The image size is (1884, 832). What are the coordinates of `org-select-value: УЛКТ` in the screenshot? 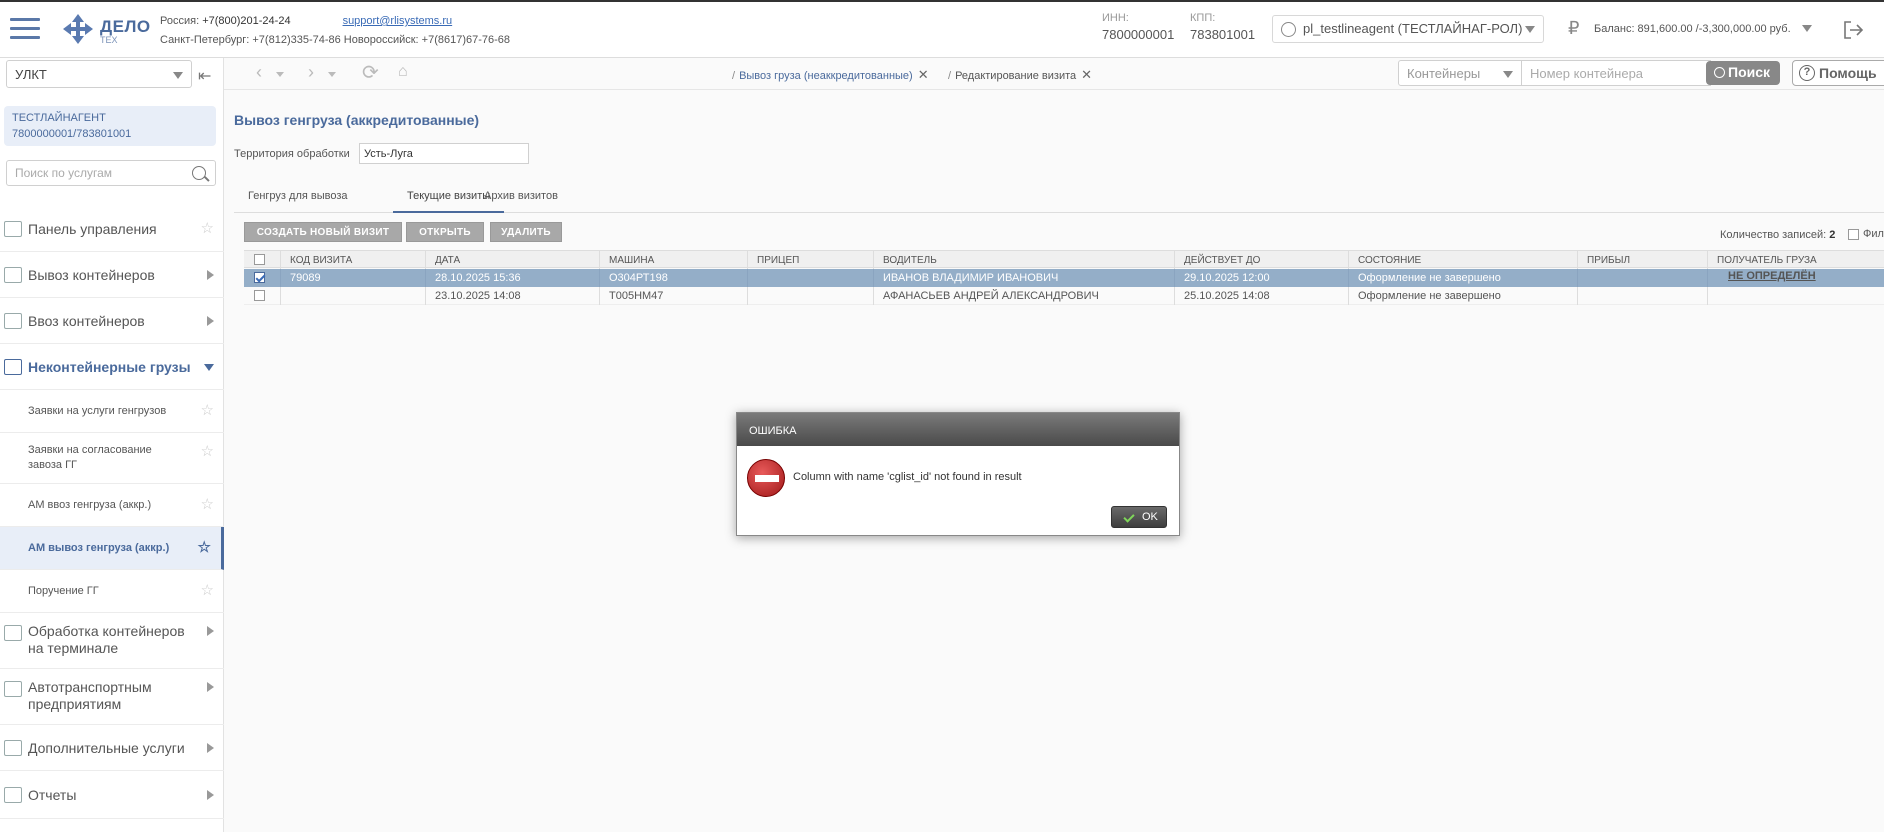 It's located at (31, 74).